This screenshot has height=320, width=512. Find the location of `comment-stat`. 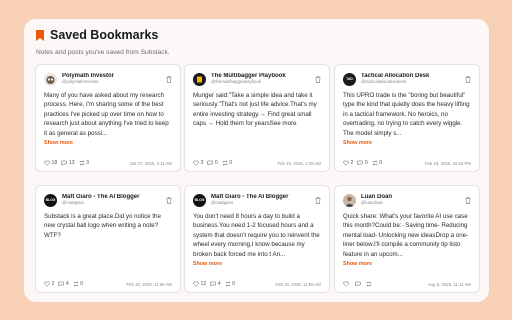

comment-stat is located at coordinates (358, 284).